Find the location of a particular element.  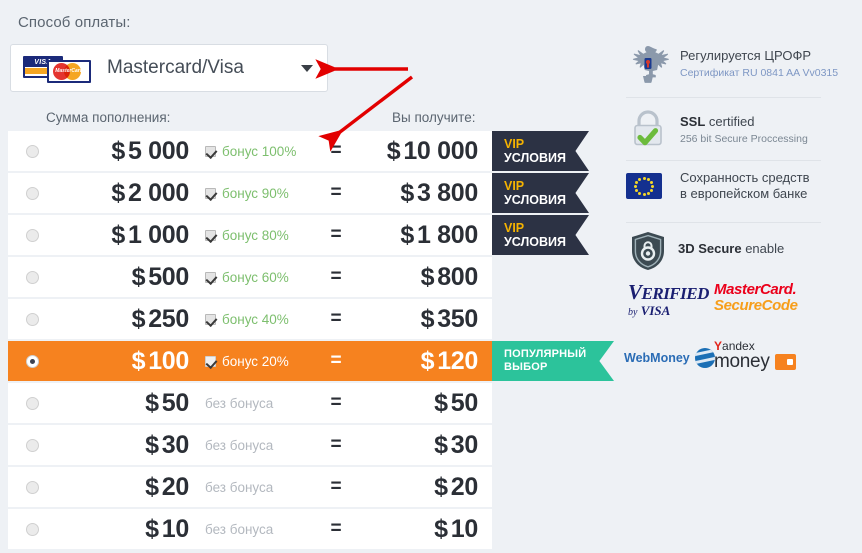

badge-line-1: ПОПУЛЯРНЫЙ is located at coordinates (545, 354).